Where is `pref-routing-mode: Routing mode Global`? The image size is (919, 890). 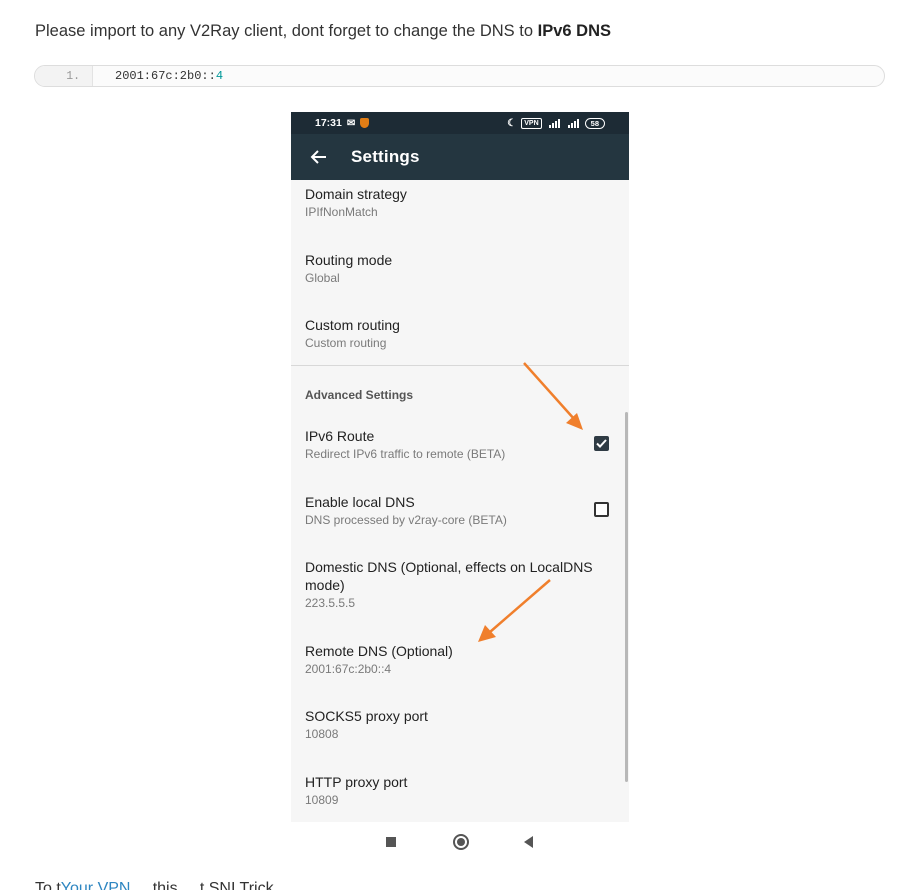 pref-routing-mode: Routing mode Global is located at coordinates (460, 268).